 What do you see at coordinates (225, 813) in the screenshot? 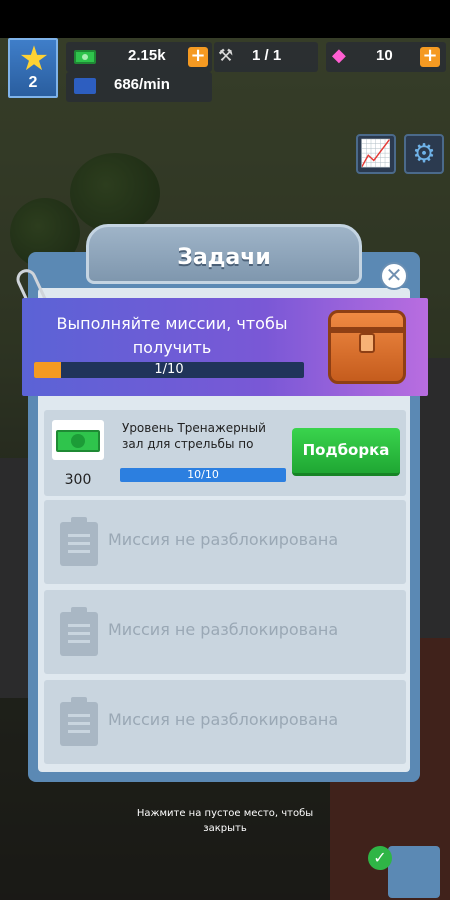
I see `close-hint-line1: Нажмите на пустое место, чтобы` at bounding box center [225, 813].